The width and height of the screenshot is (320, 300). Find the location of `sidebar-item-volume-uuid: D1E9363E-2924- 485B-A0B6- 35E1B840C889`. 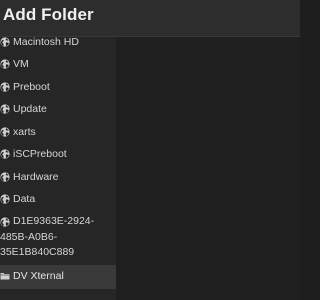

sidebar-item-volume-uuid: D1E9363E-2924- 485B-A0B6- 35E1B840C889 is located at coordinates (58, 238).